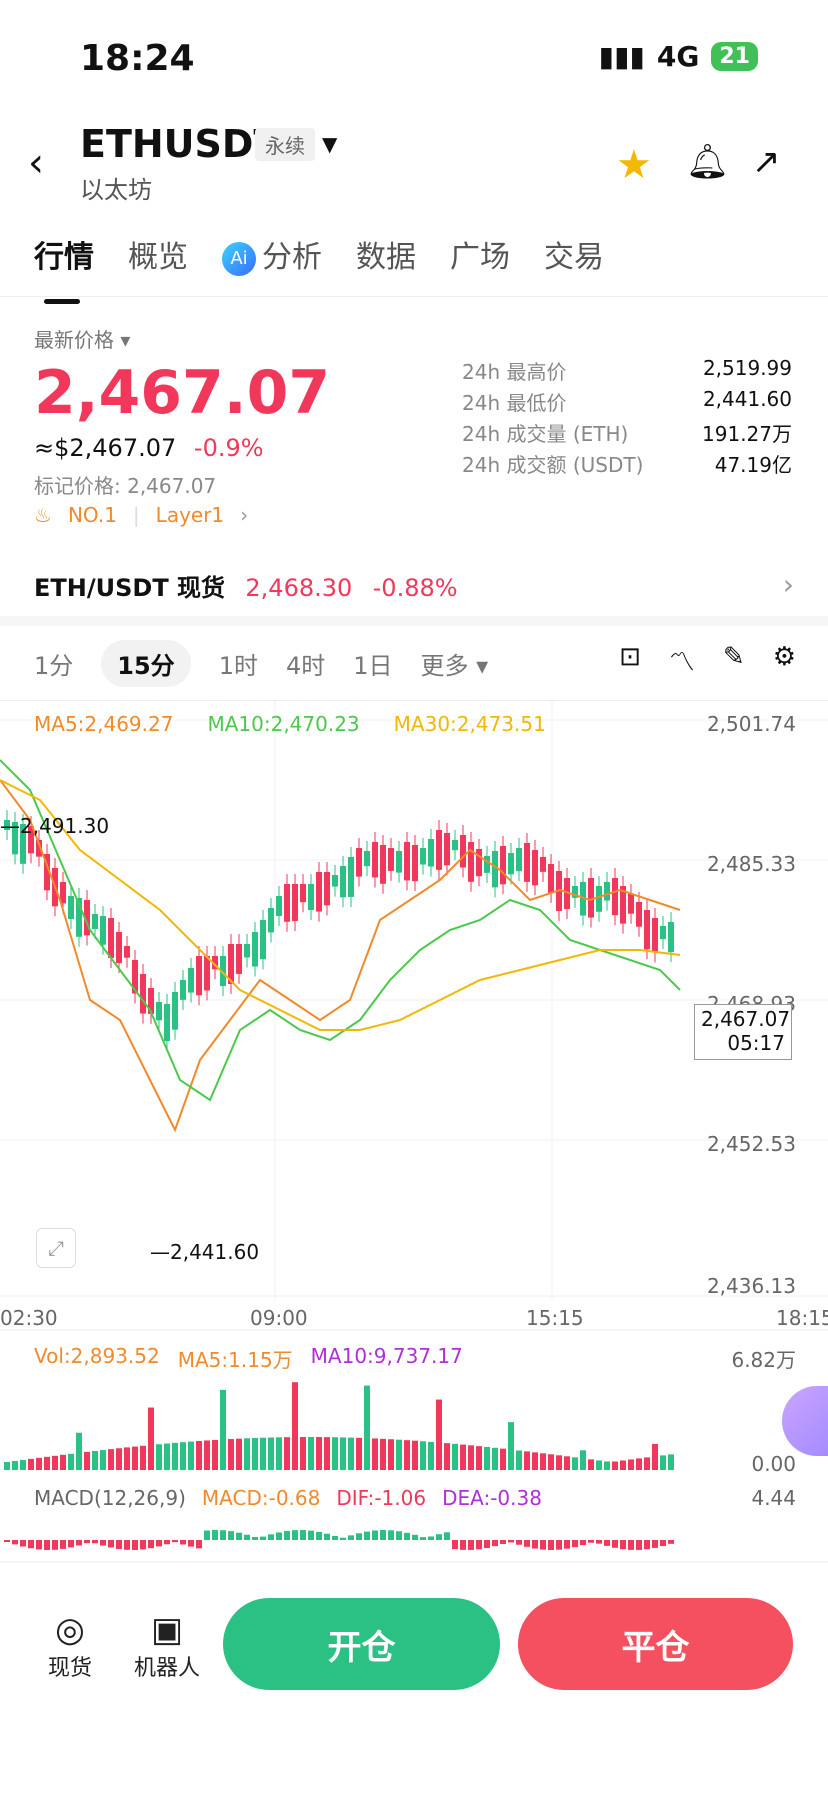 The height and width of the screenshot is (1796, 828). Describe the element at coordinates (788, 584) in the screenshot. I see `spot-chevron-icon: ›` at that location.